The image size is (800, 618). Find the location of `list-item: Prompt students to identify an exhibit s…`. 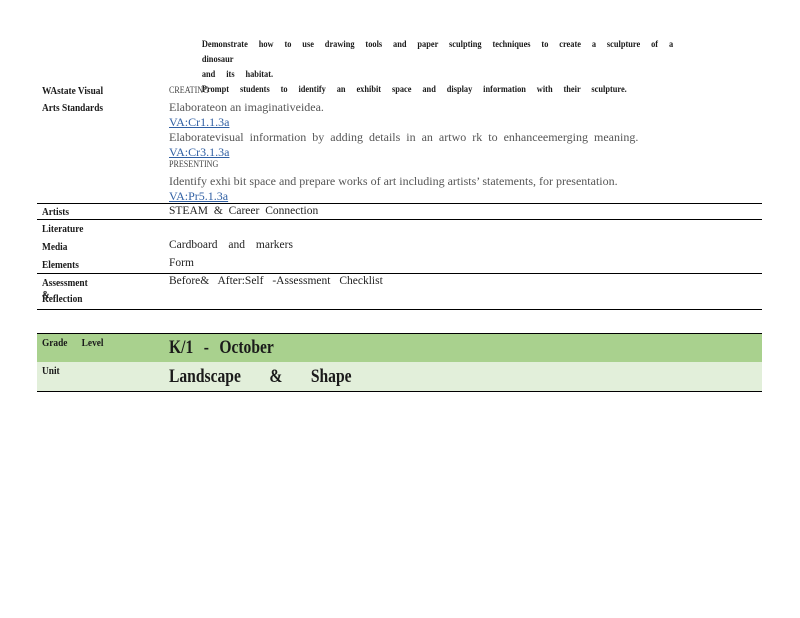

list-item: Prompt students to identify an exhibit s… is located at coordinates (432, 90).